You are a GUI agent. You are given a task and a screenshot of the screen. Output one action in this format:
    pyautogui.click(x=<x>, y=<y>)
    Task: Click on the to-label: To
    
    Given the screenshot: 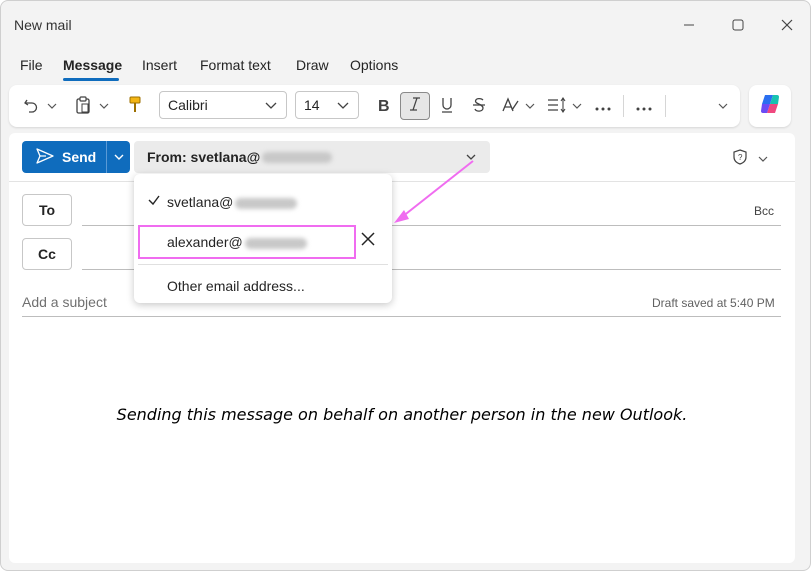 What is the action you would take?
    pyautogui.click(x=47, y=210)
    